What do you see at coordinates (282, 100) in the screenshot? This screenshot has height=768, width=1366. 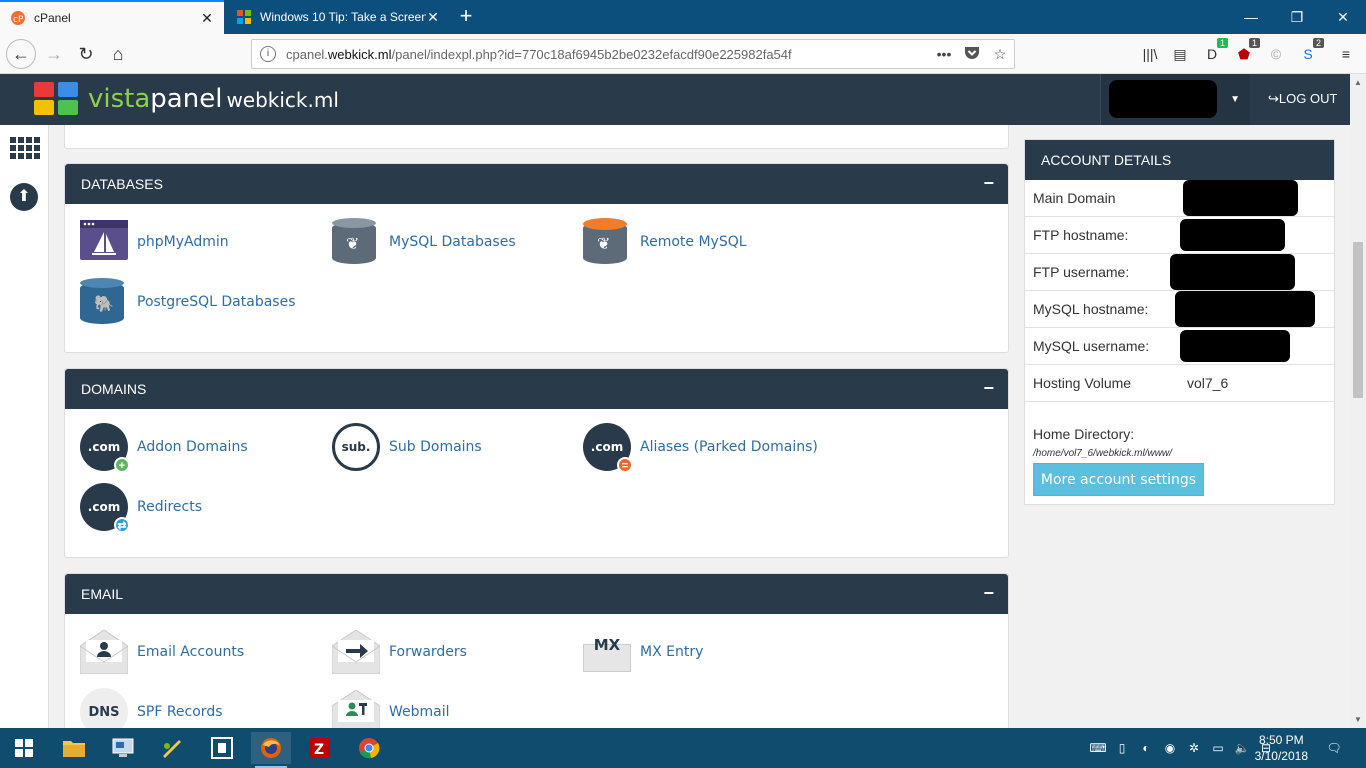 I see `site-name: webkick.ml` at bounding box center [282, 100].